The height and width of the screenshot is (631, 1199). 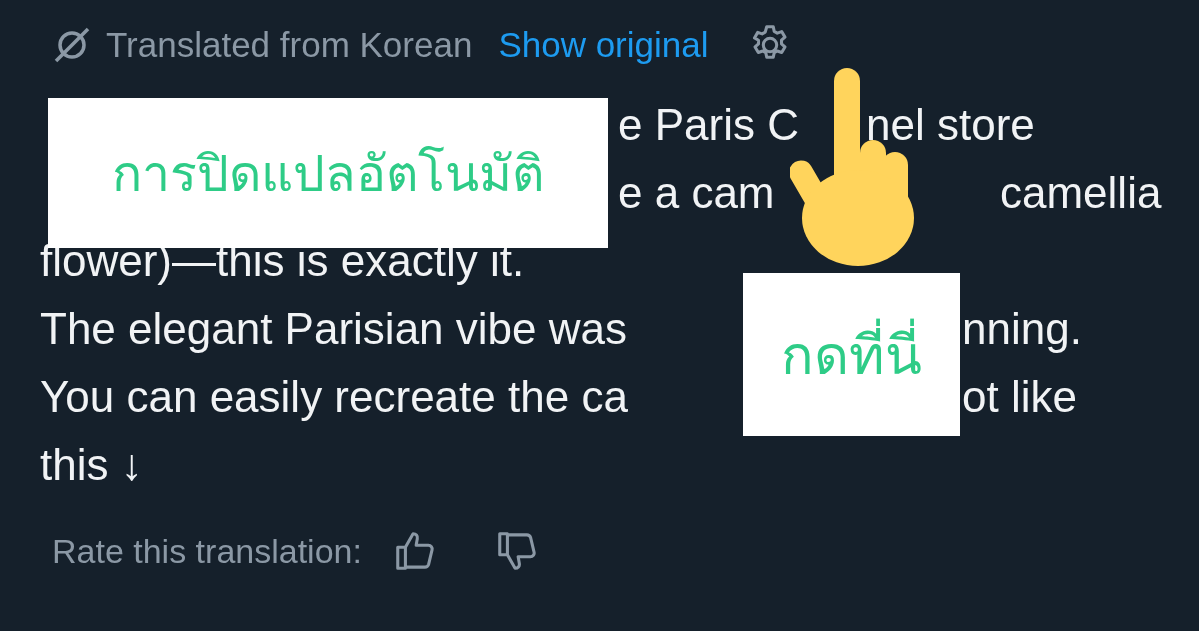 What do you see at coordinates (1019, 397) in the screenshot?
I see `tweet-text: ot like` at bounding box center [1019, 397].